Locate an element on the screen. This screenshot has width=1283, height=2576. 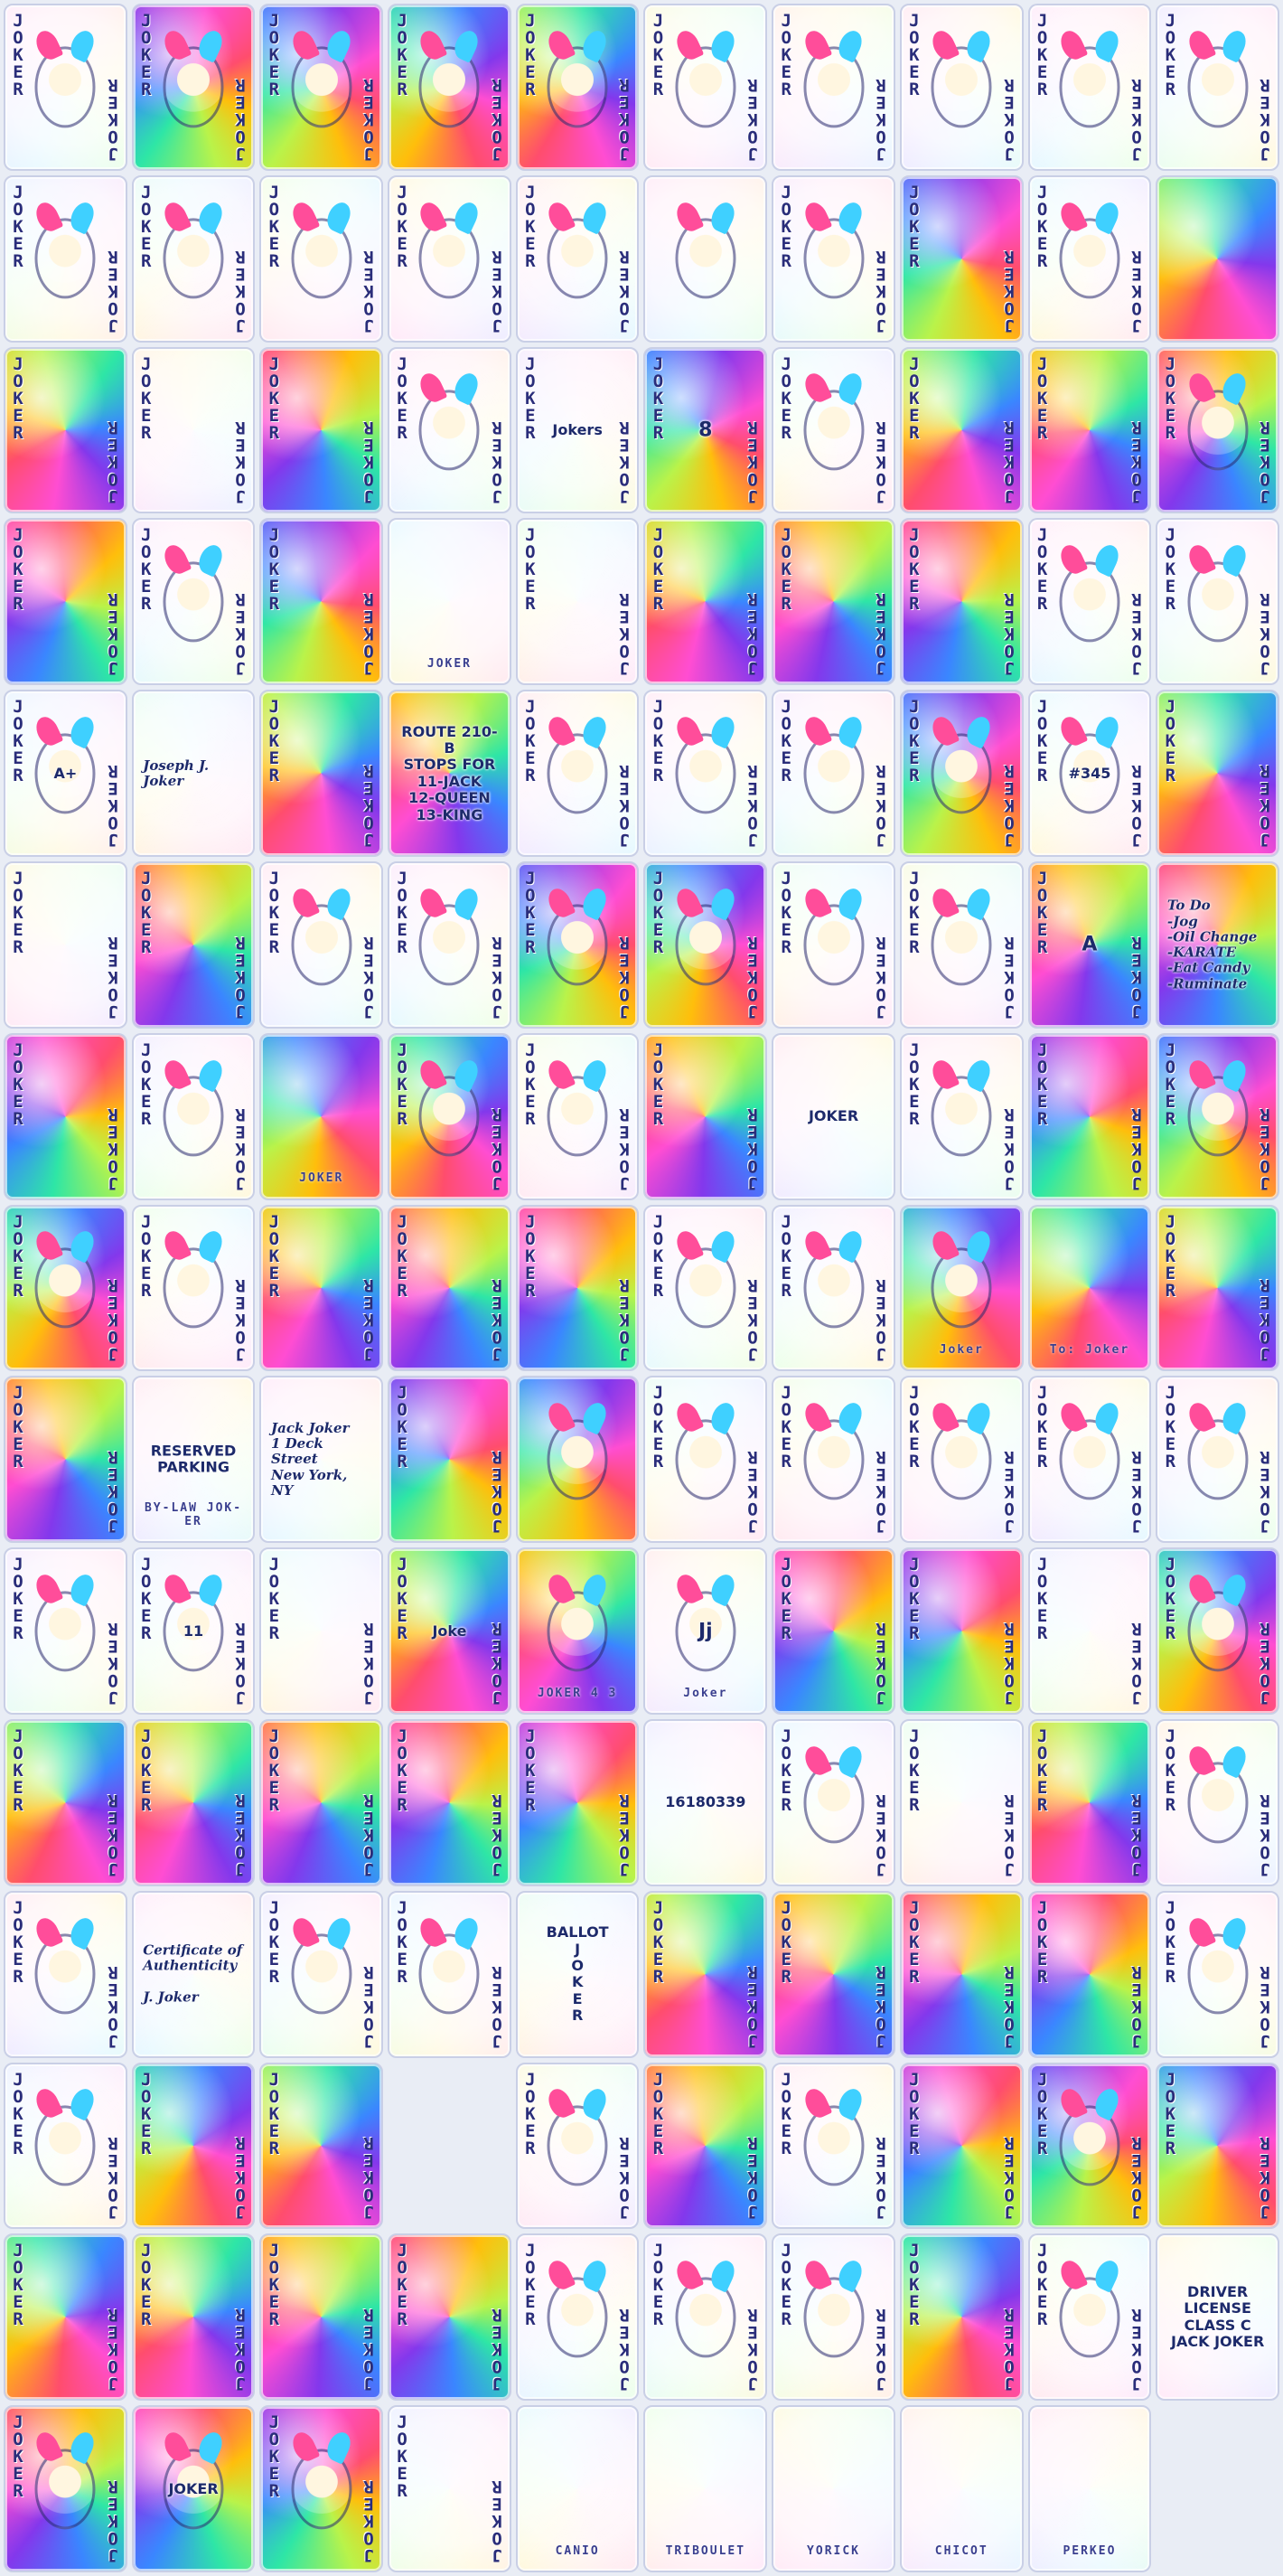
joker-card: PERKEO is located at coordinates (1089, 2489).